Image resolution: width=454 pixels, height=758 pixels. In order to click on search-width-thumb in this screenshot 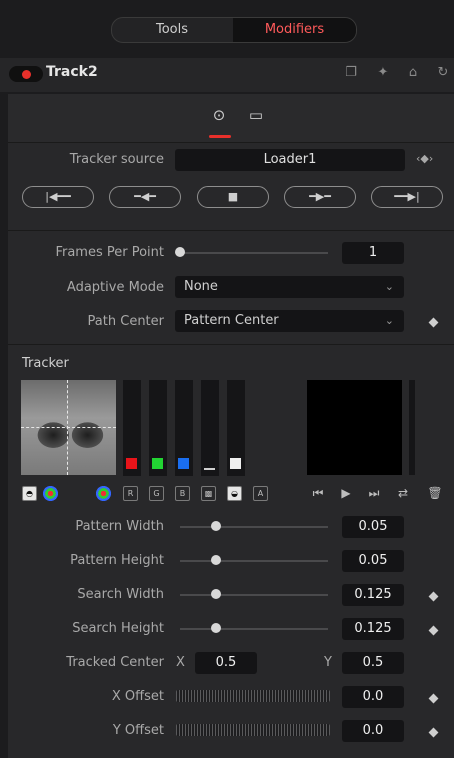, I will do `click(216, 594)`.